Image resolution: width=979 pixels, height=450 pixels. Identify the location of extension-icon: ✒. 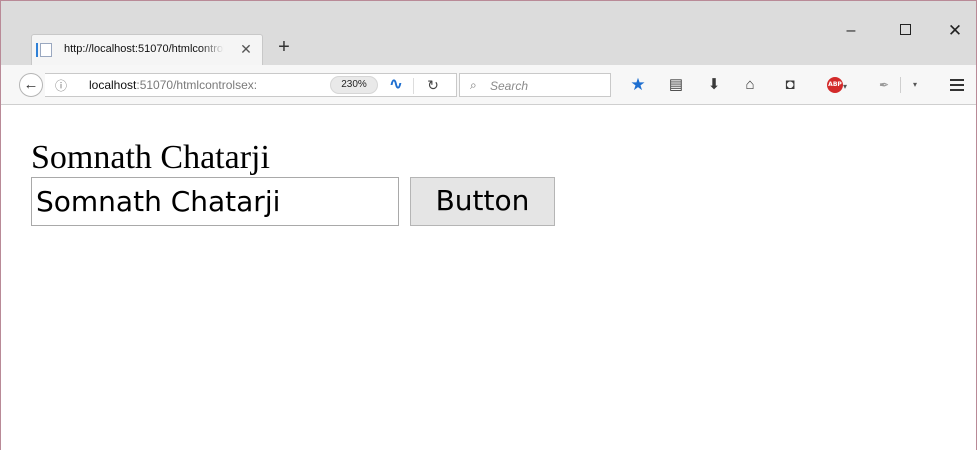
(884, 85).